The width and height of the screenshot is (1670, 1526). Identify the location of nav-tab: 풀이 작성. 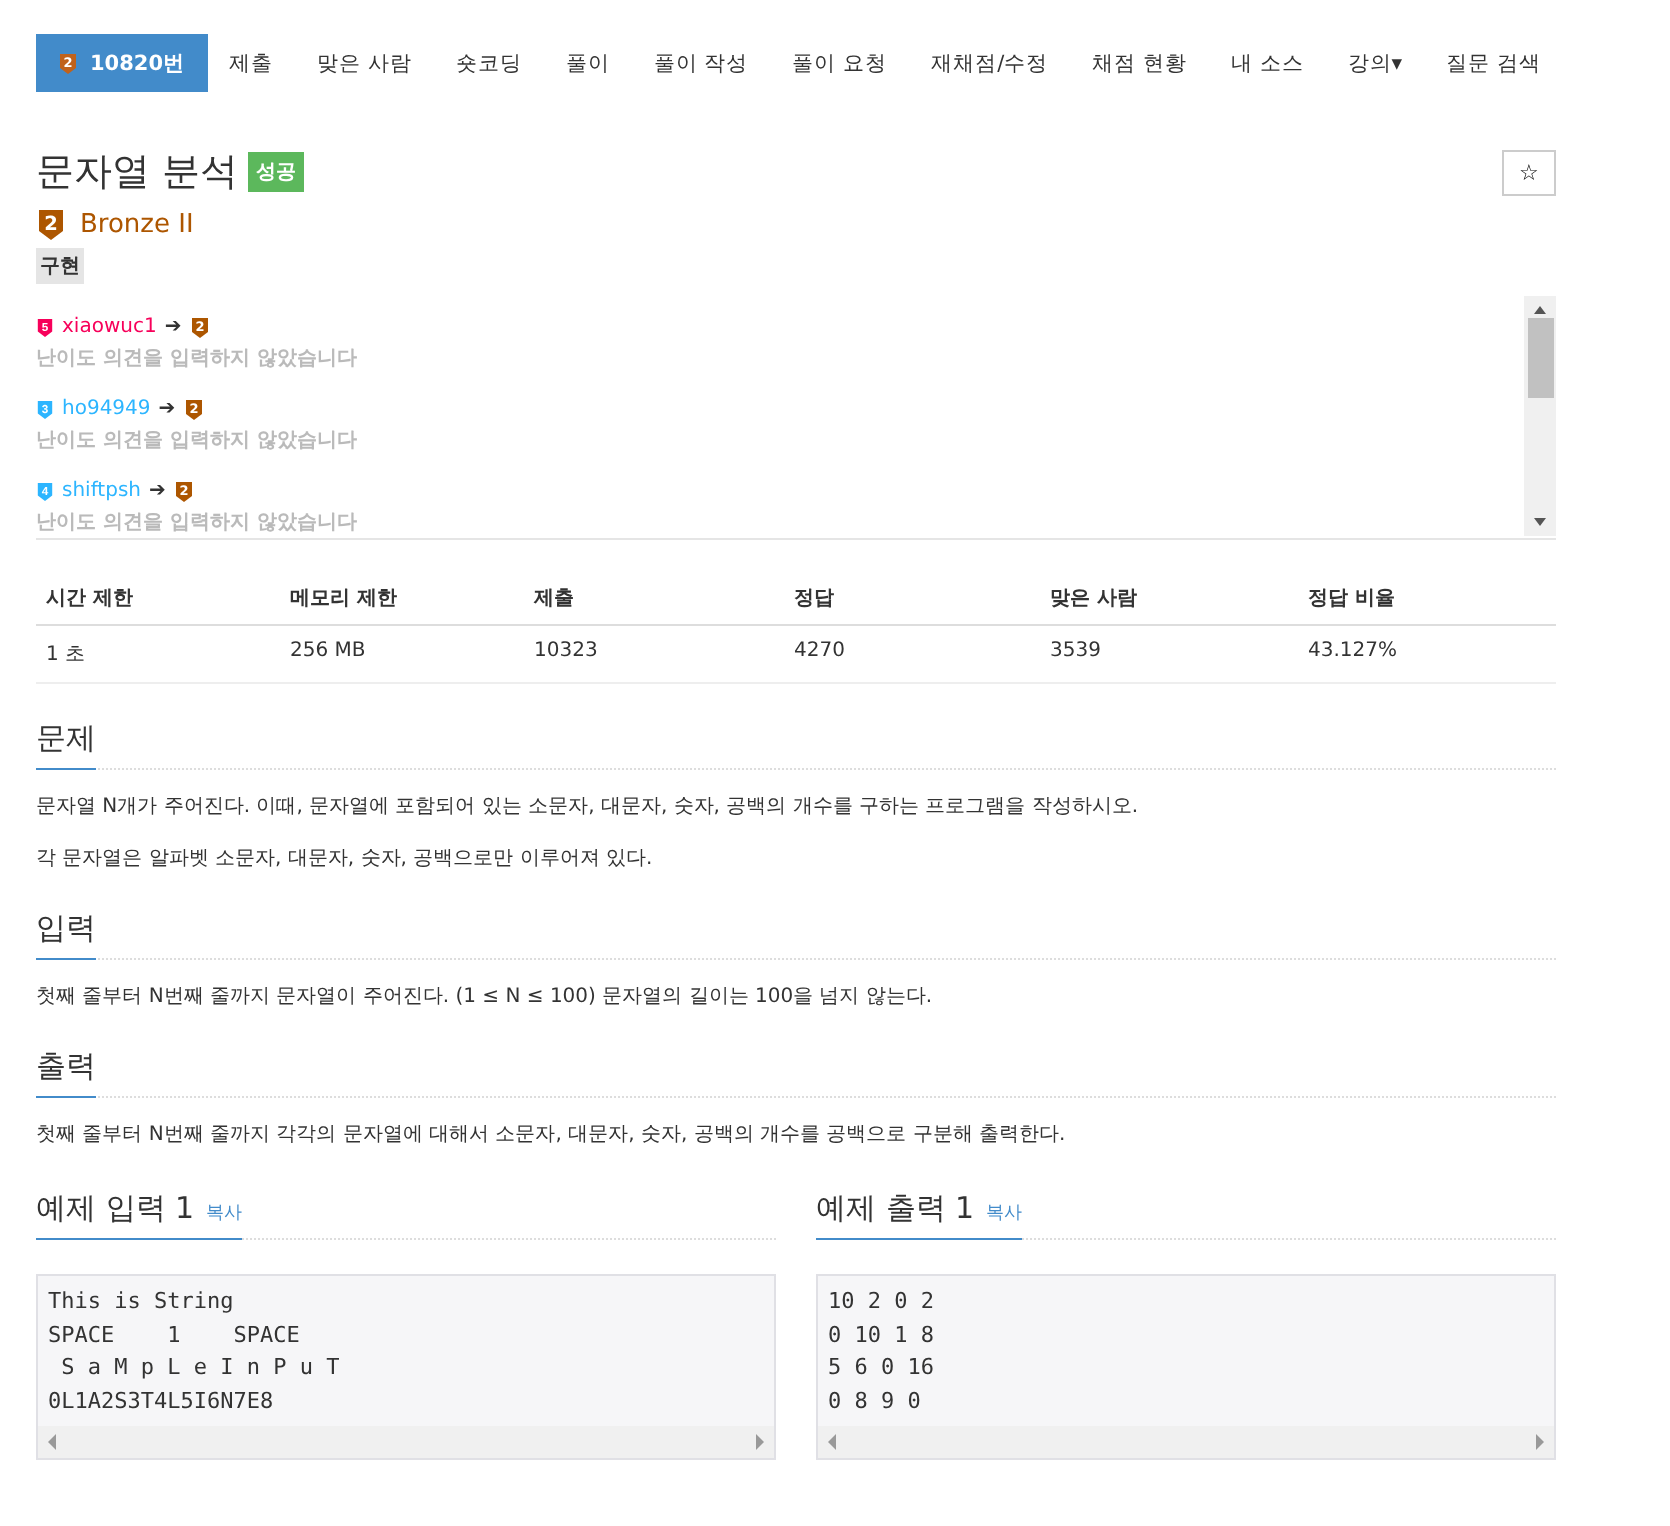
(701, 63).